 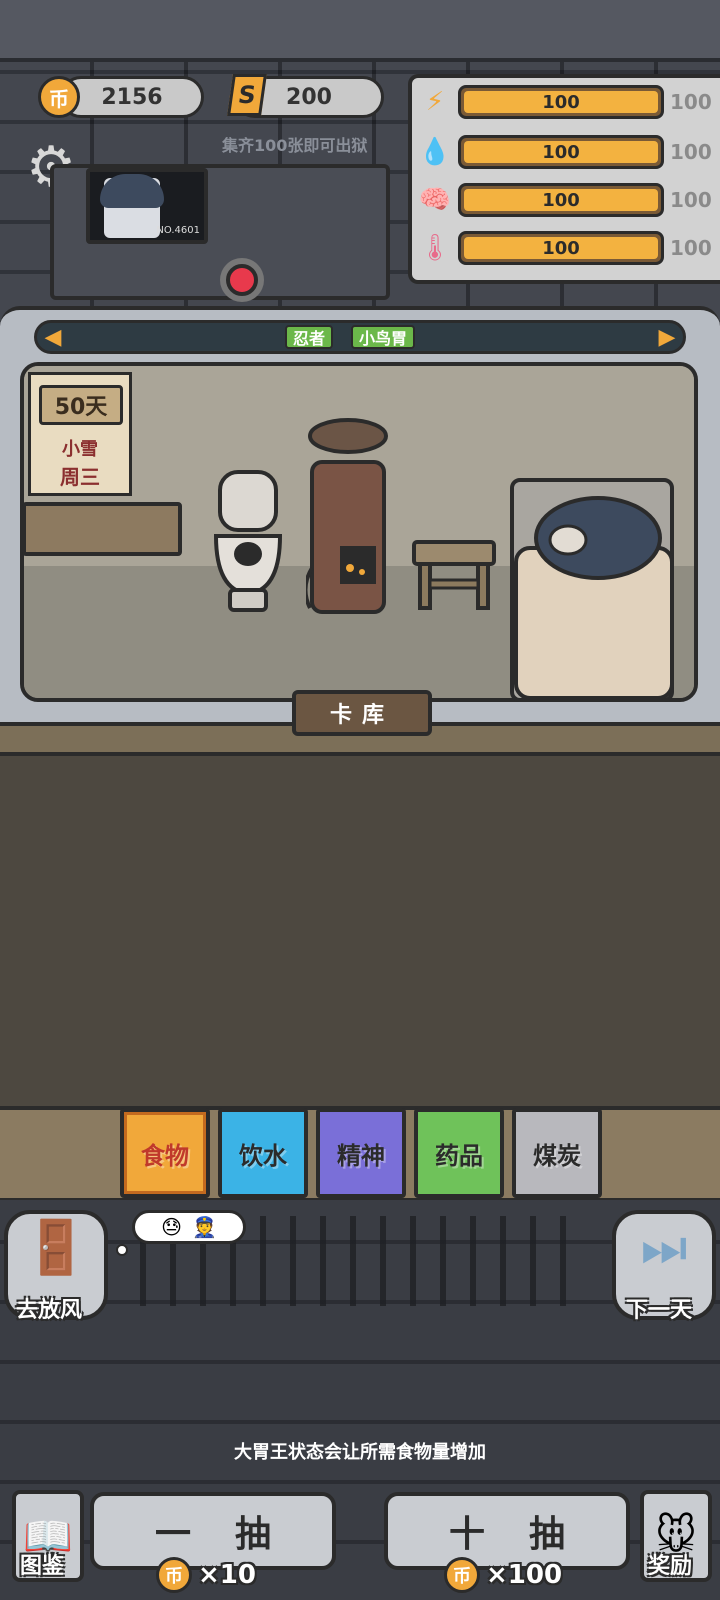 I want to click on bed-with-prisoner-icon, so click(x=593, y=590).